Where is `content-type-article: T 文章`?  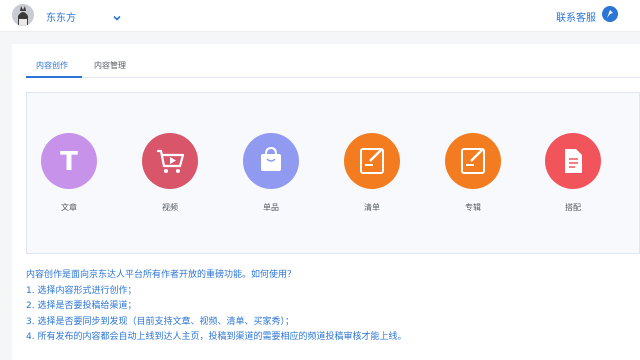
content-type-article: T 文章 is located at coordinates (69, 178).